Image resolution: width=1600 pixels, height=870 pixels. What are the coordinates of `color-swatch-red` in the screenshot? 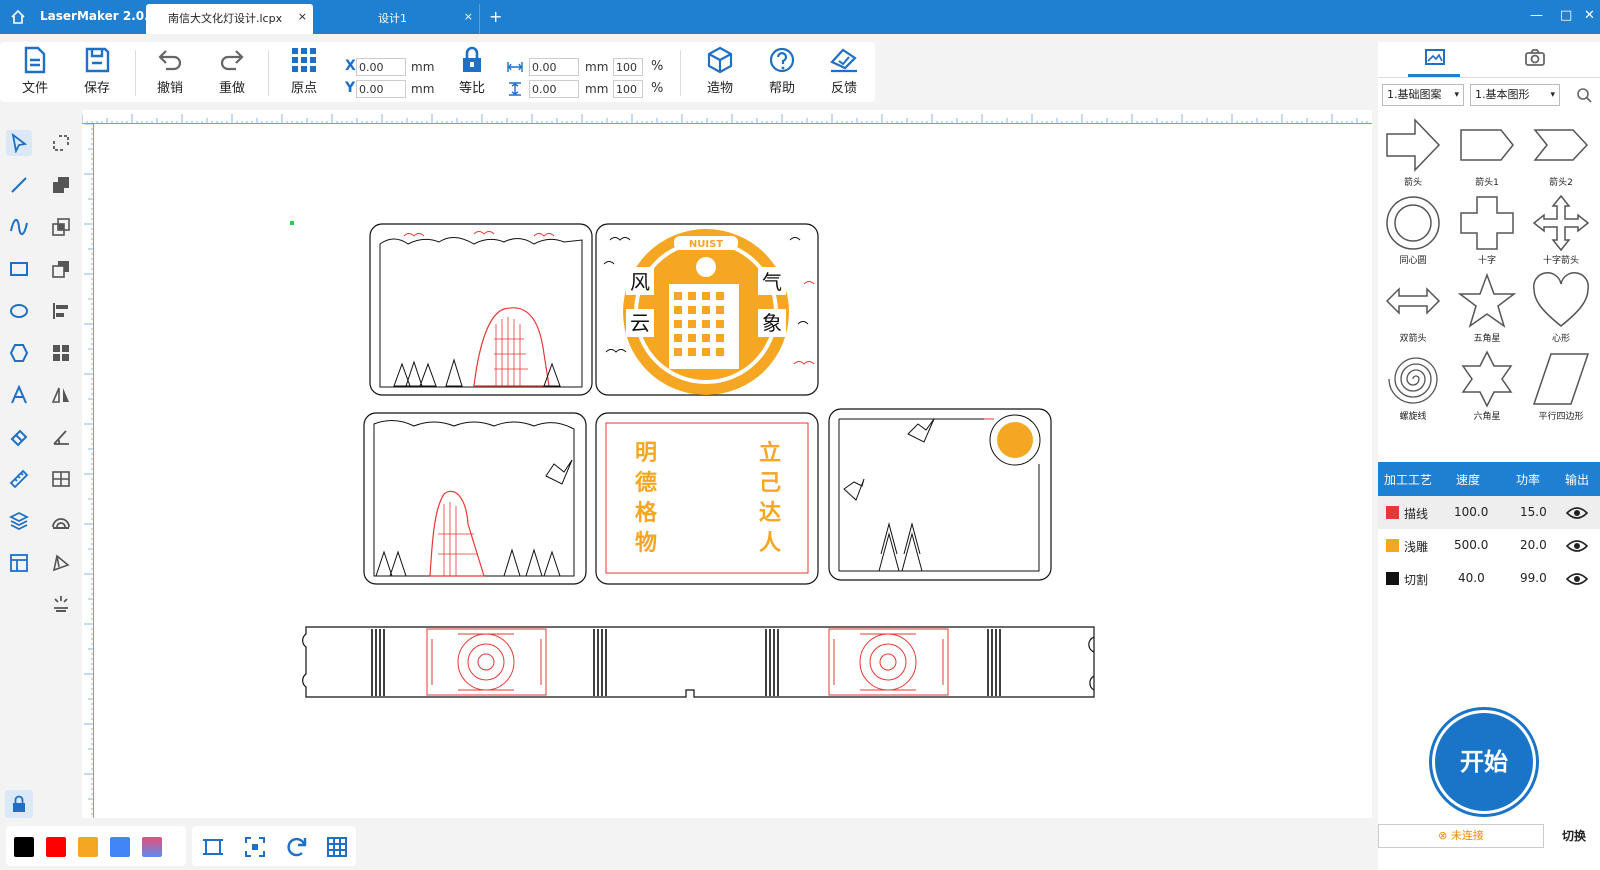 It's located at (56, 847).